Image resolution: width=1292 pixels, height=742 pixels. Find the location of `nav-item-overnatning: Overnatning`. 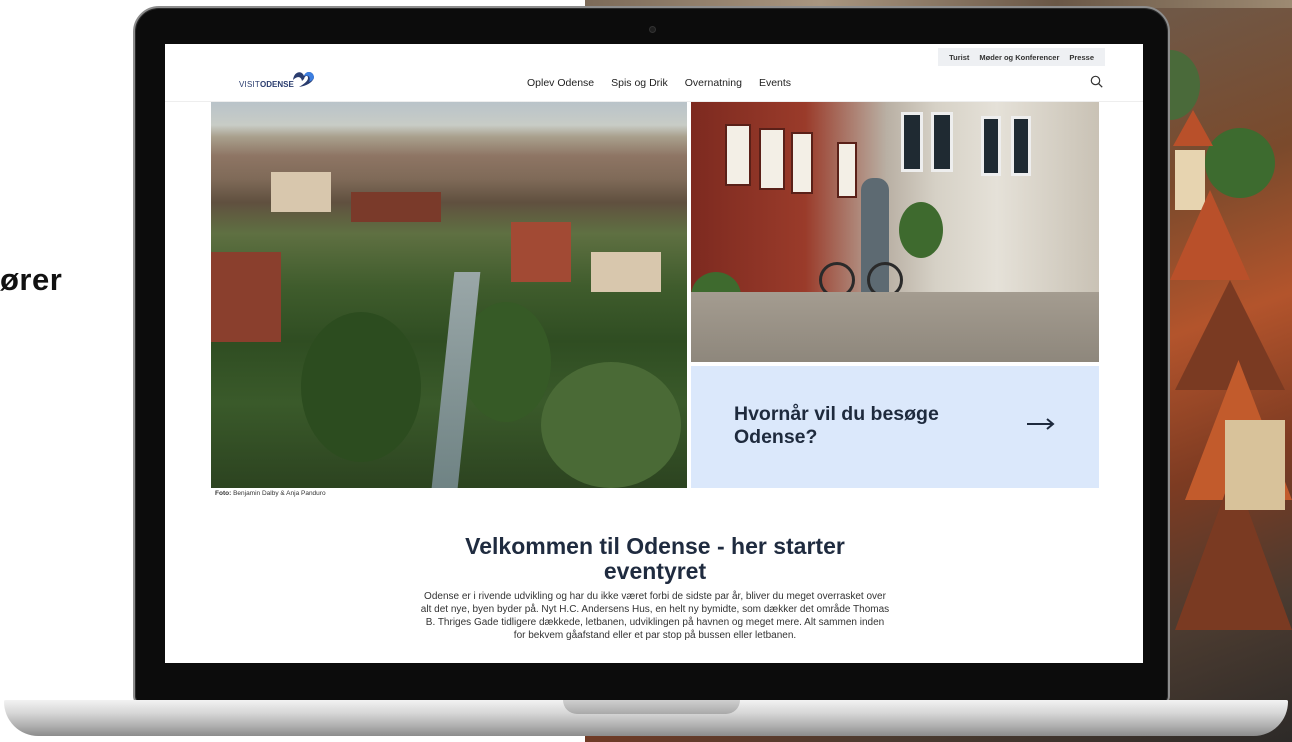

nav-item-overnatning: Overnatning is located at coordinates (713, 83).